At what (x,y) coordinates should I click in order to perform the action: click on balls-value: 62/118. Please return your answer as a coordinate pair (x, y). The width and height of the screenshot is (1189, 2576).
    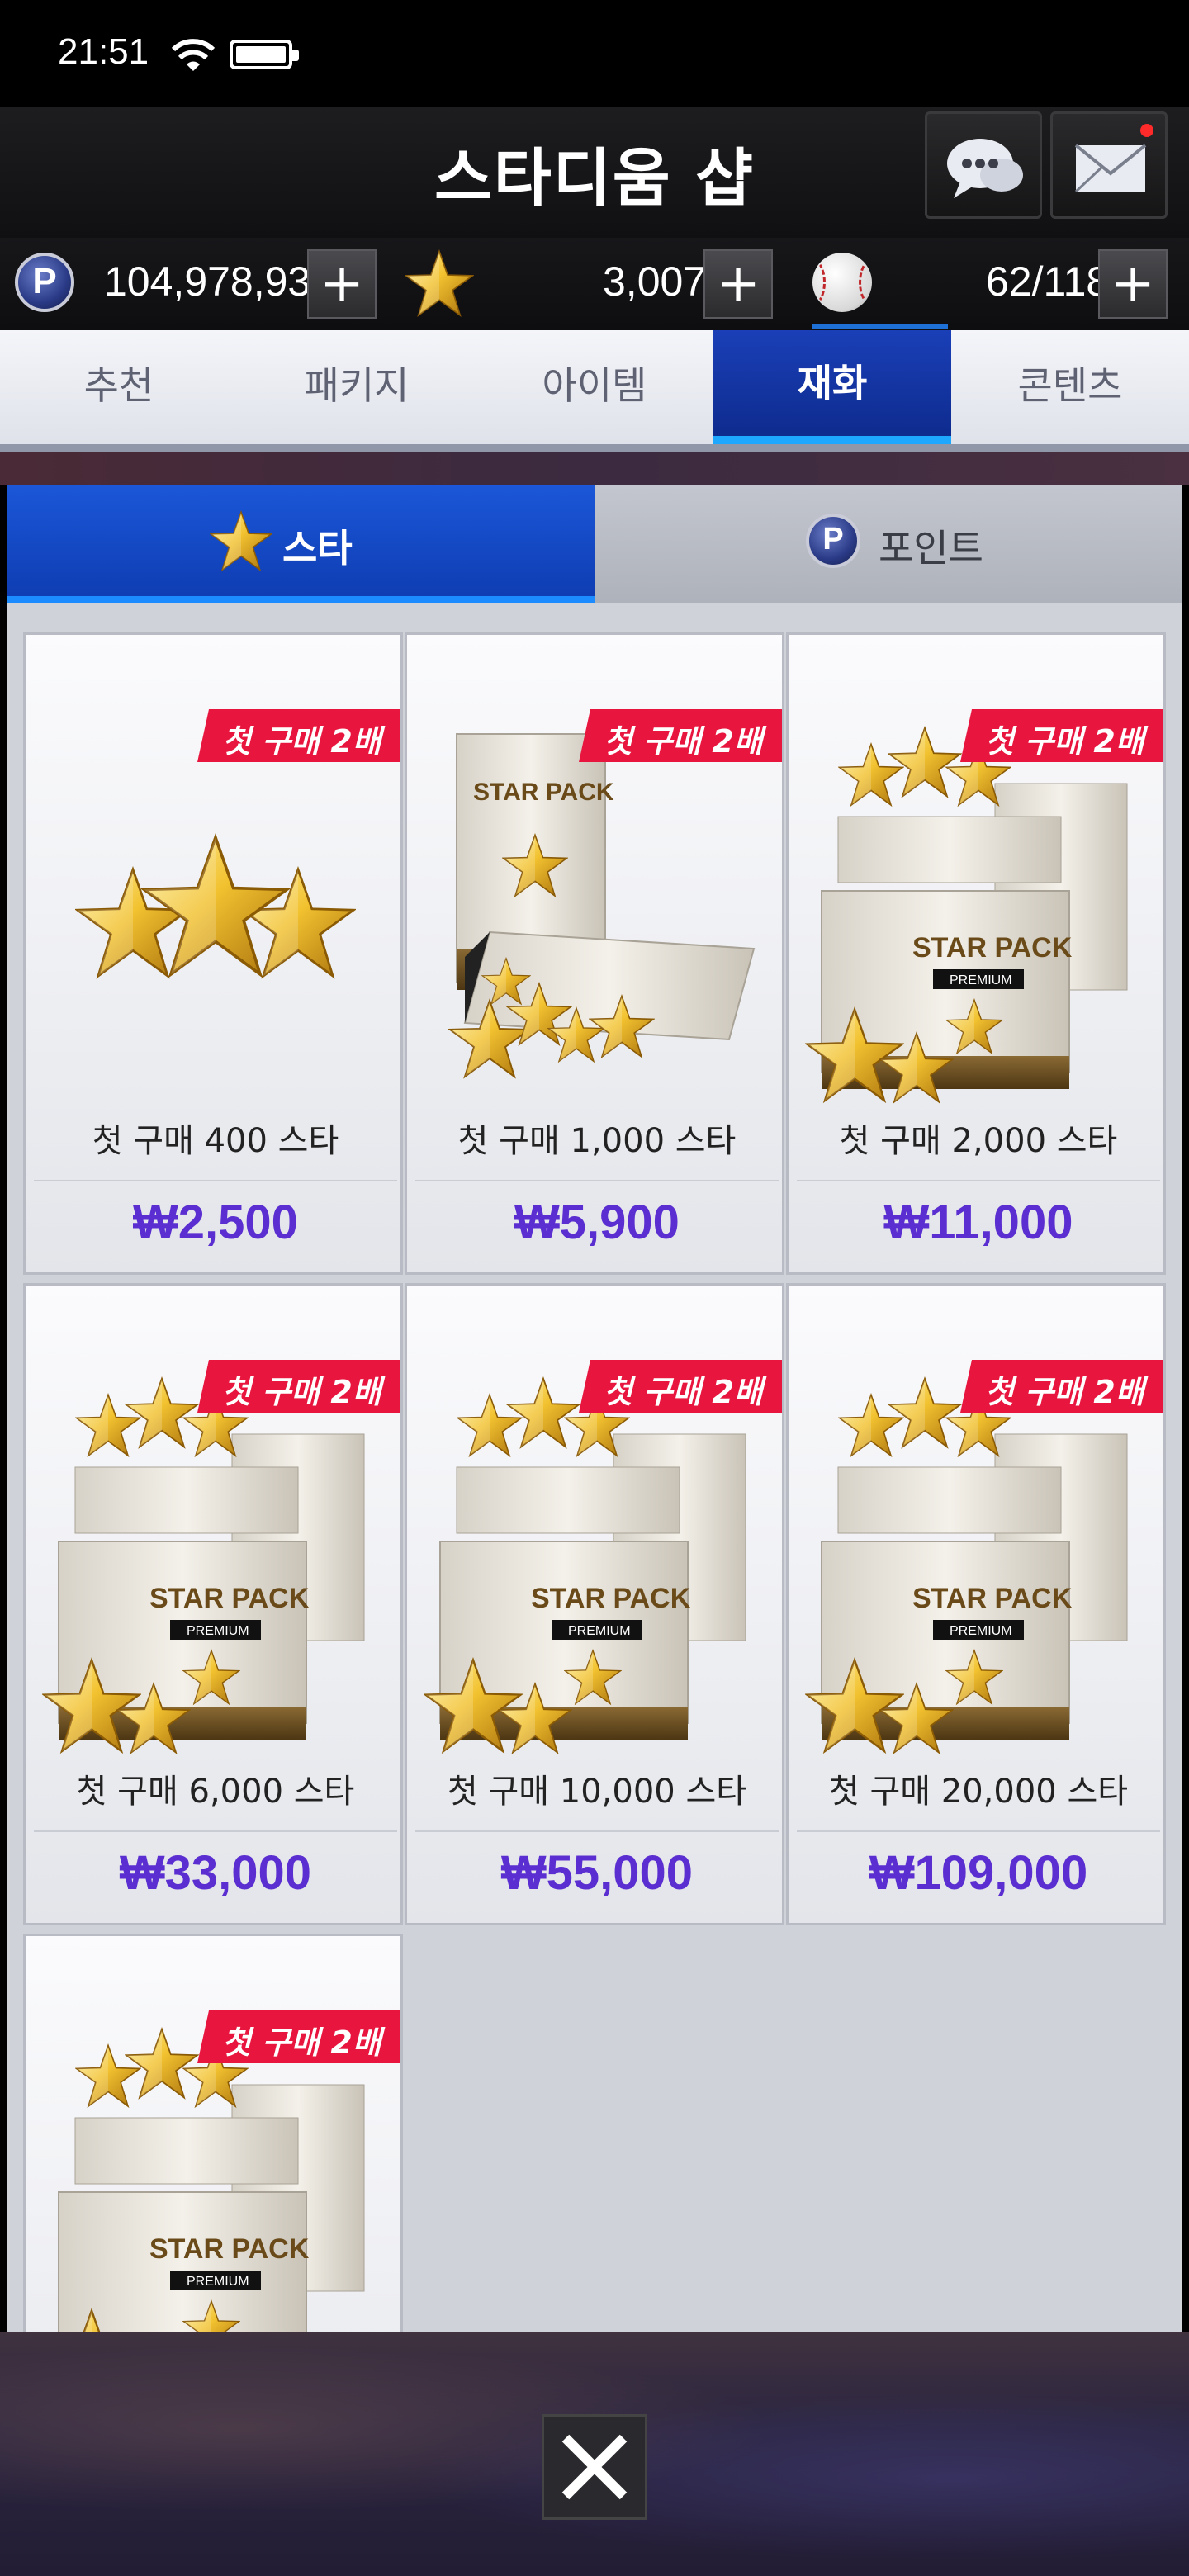
    Looking at the image, I should click on (1048, 281).